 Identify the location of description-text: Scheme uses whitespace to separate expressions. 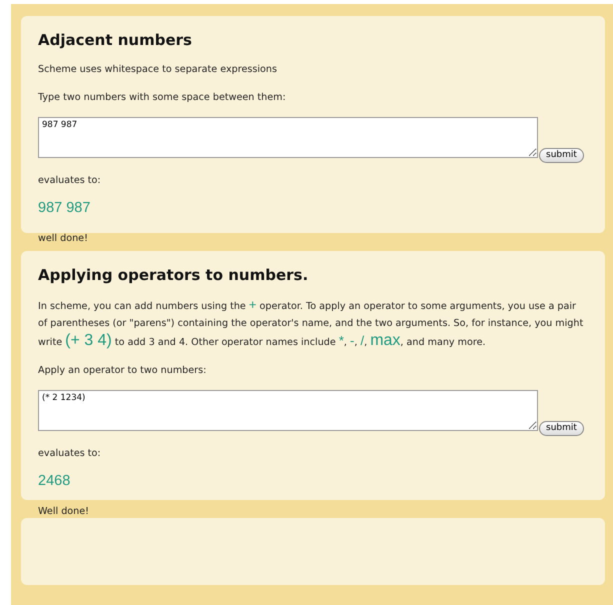
(158, 70).